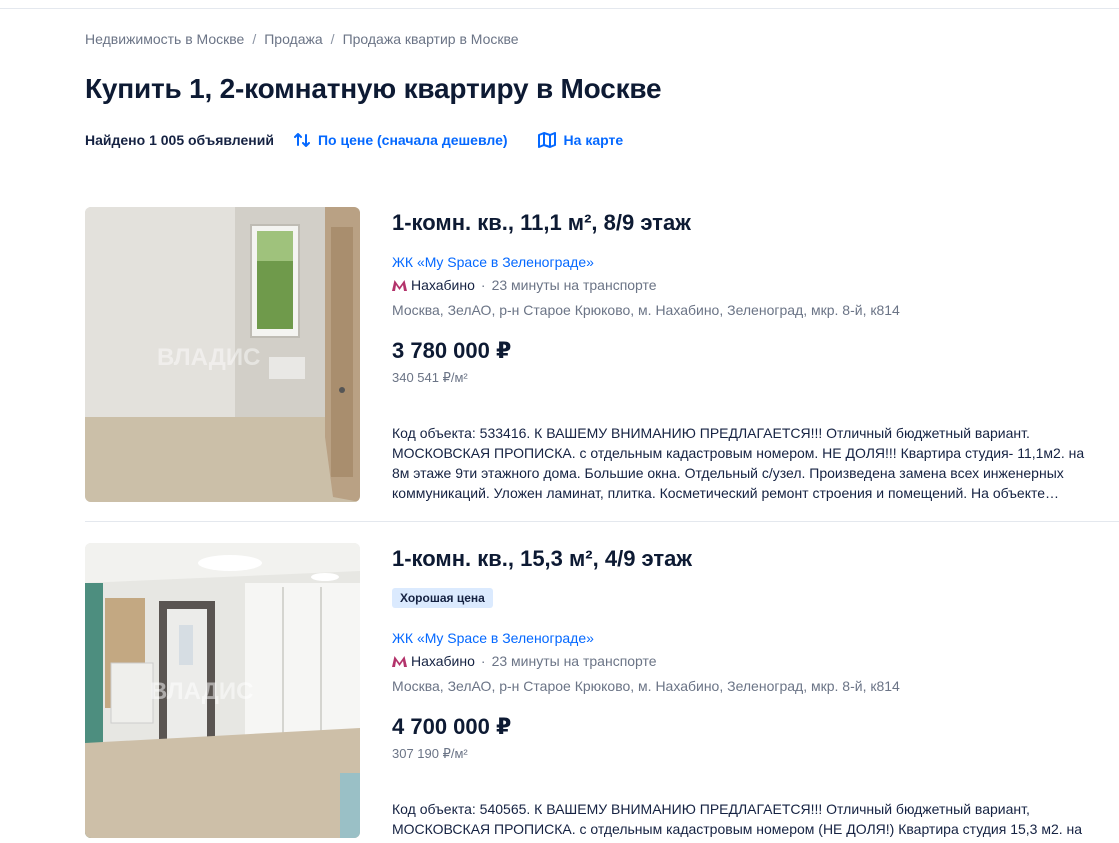 Image resolution: width=1119 pixels, height=843 pixels. I want to click on listing-title: 1-комн. кв., 11,1 м², 8/9 этаж, so click(541, 223).